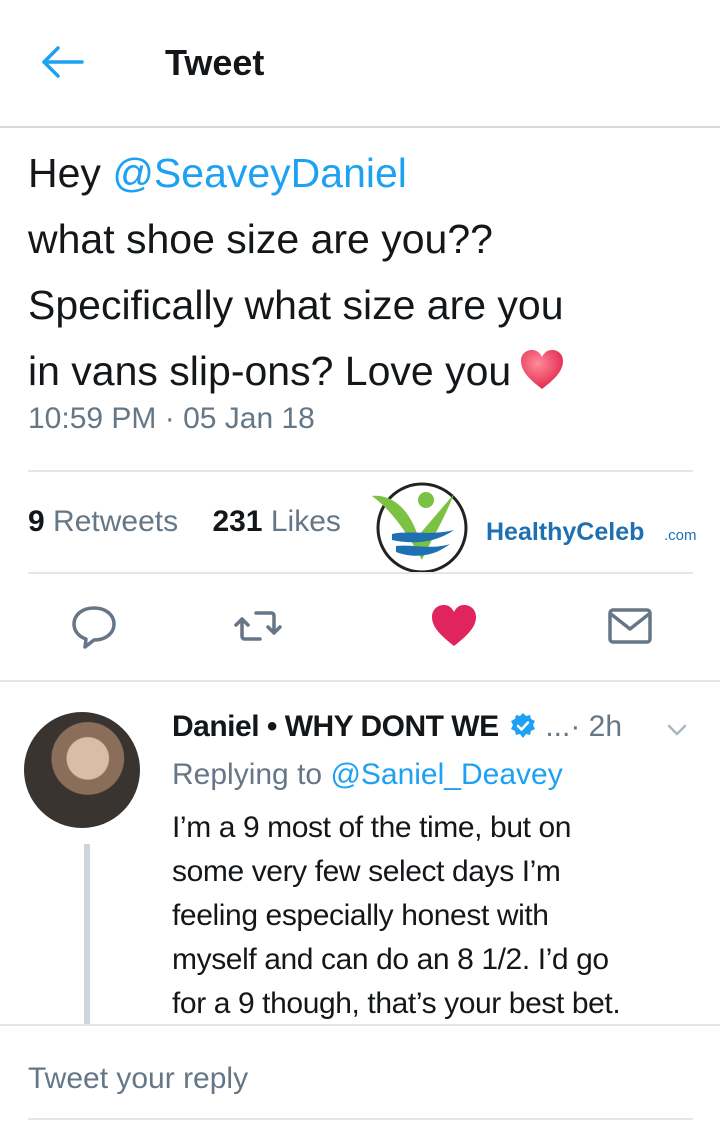 The width and height of the screenshot is (720, 1122). I want to click on chevron-down-icon, so click(677, 730).